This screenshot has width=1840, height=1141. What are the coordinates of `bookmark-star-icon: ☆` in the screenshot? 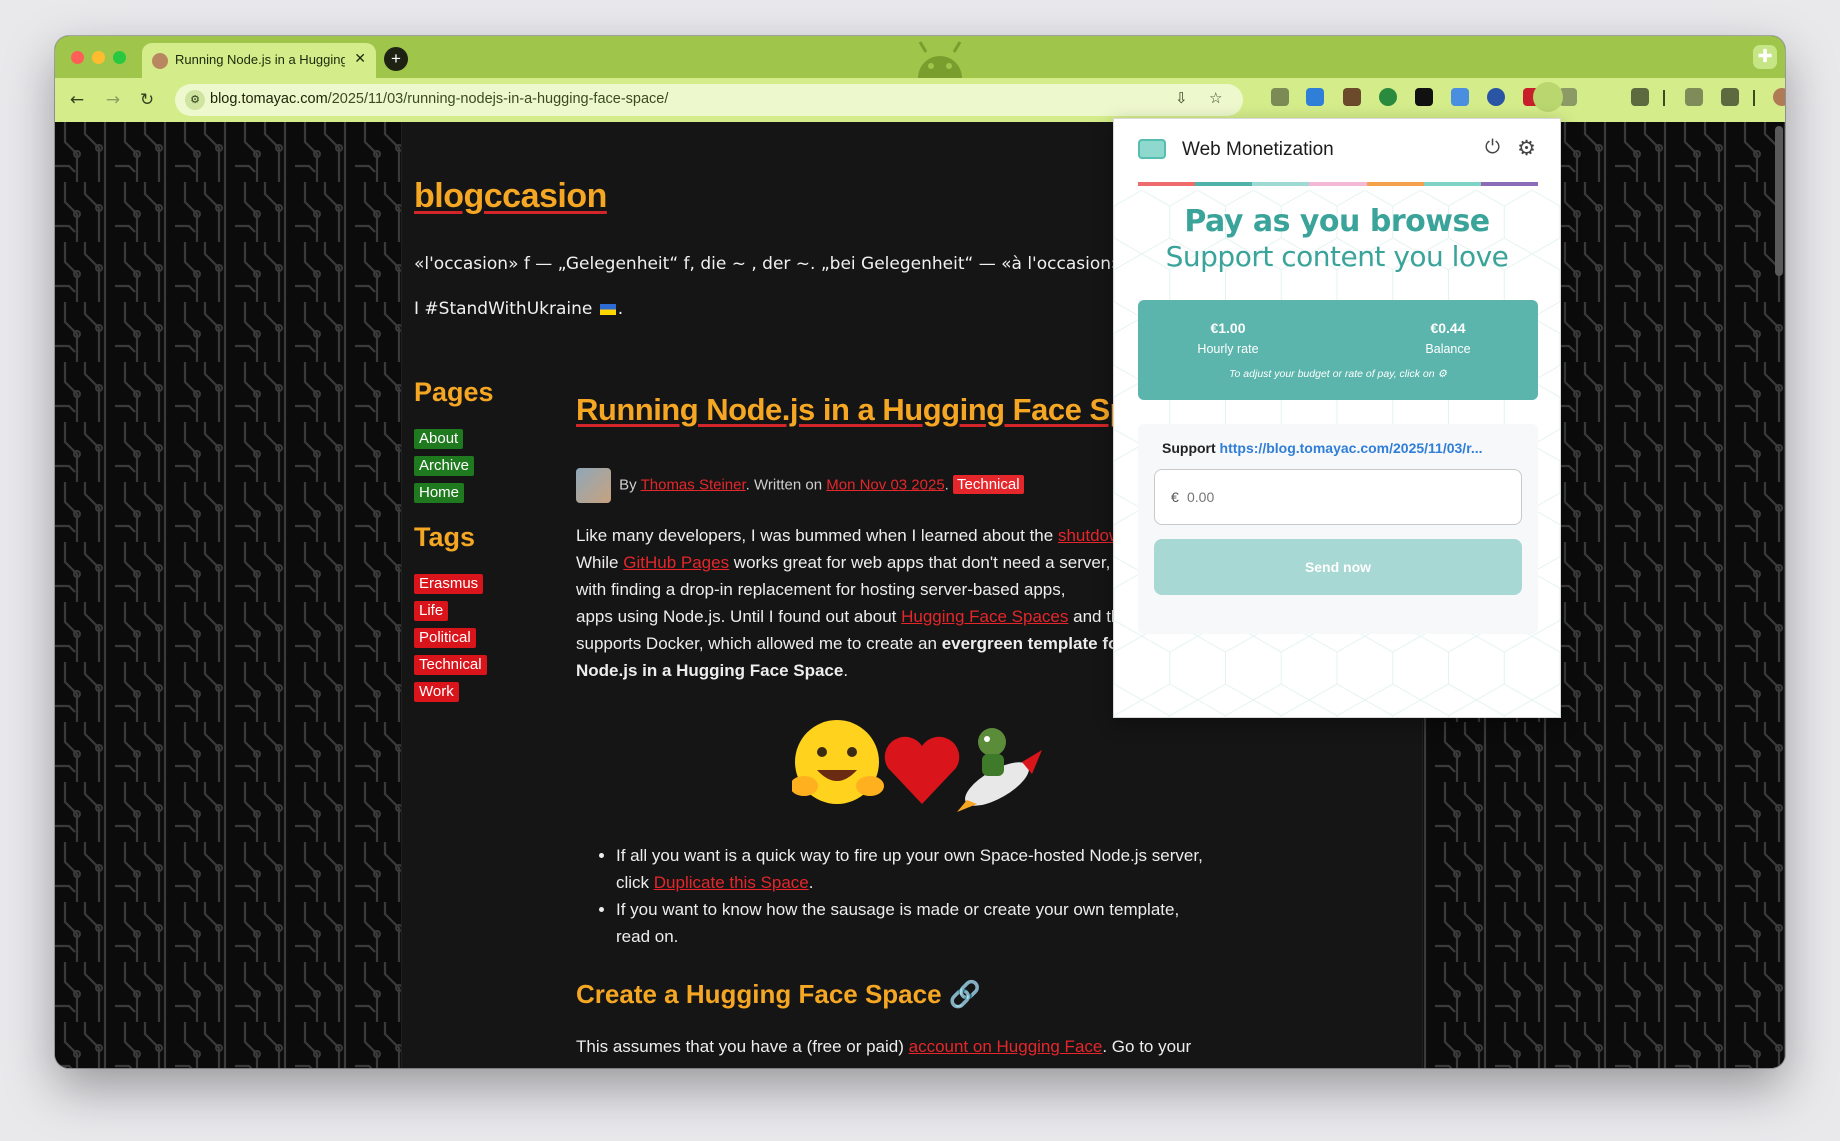 It's located at (1215, 98).